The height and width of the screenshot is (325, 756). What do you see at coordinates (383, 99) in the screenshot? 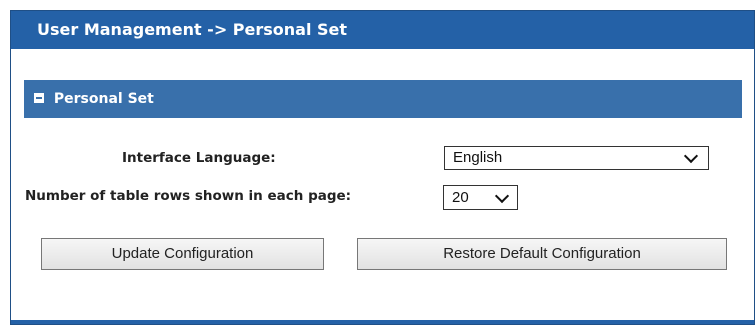
I see `personal-set-section-header: Personal Set` at bounding box center [383, 99].